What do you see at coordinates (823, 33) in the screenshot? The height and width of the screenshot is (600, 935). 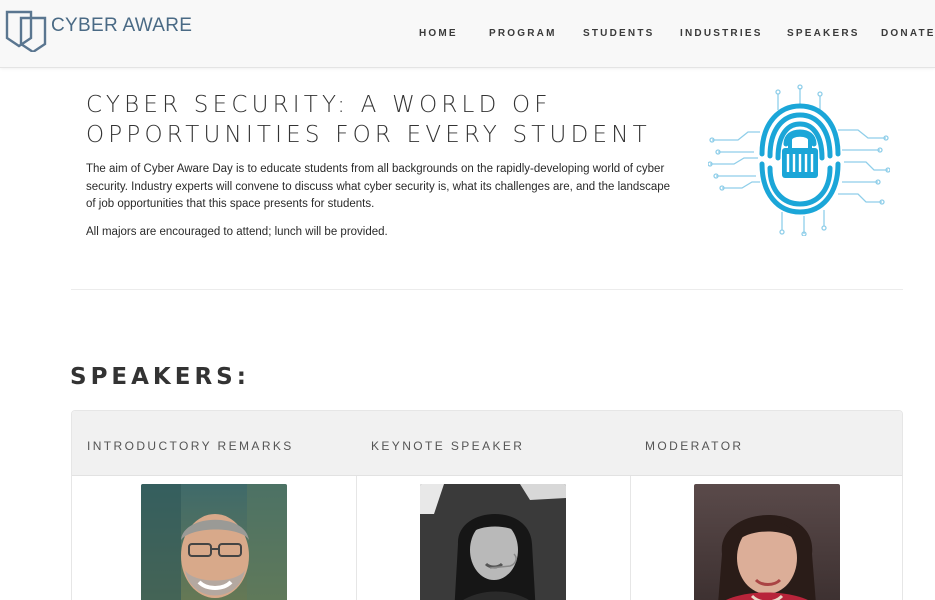 I see `nav-speakers: SPEAKERS` at bounding box center [823, 33].